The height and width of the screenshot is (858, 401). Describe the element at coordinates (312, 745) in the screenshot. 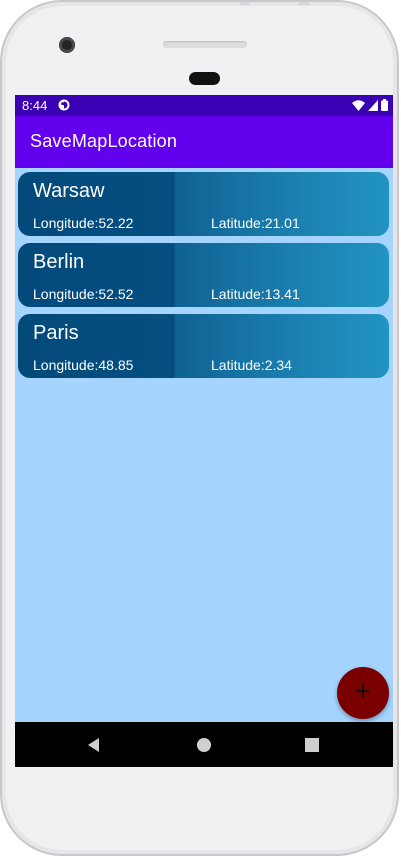

I see `recents-icon` at that location.